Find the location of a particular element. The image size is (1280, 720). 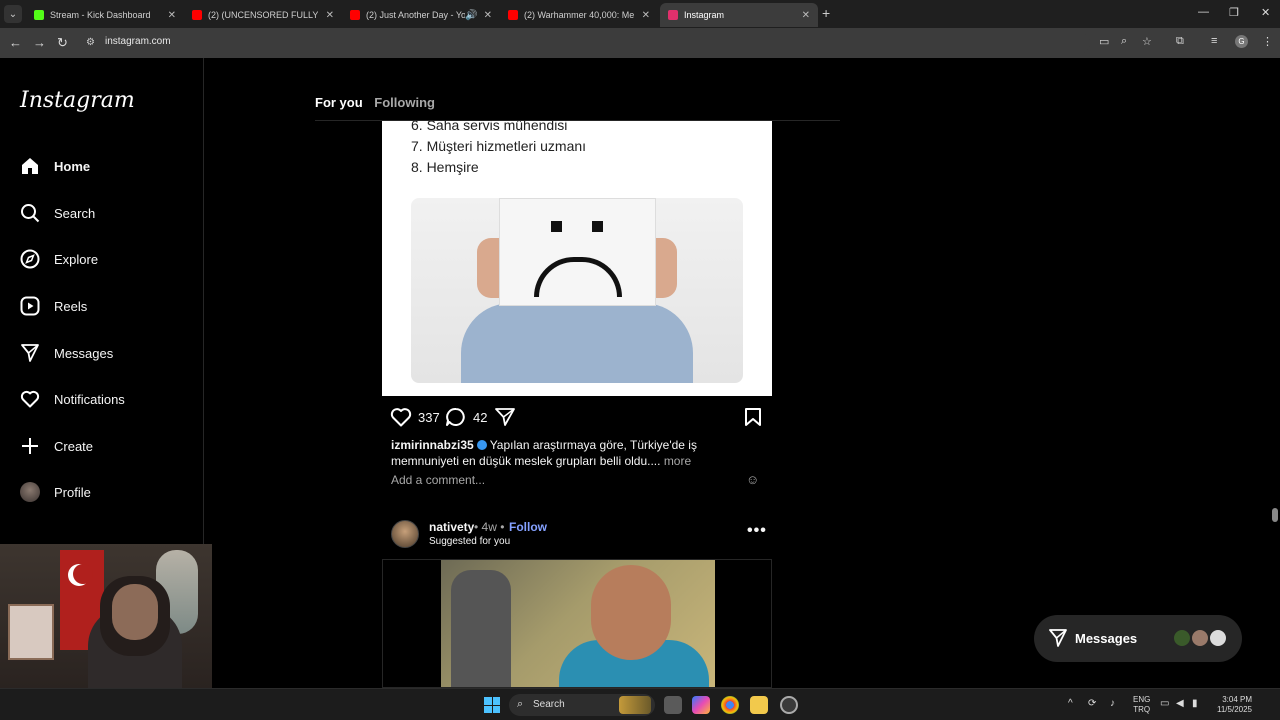

sync-icon: ⟳ is located at coordinates (1092, 703).